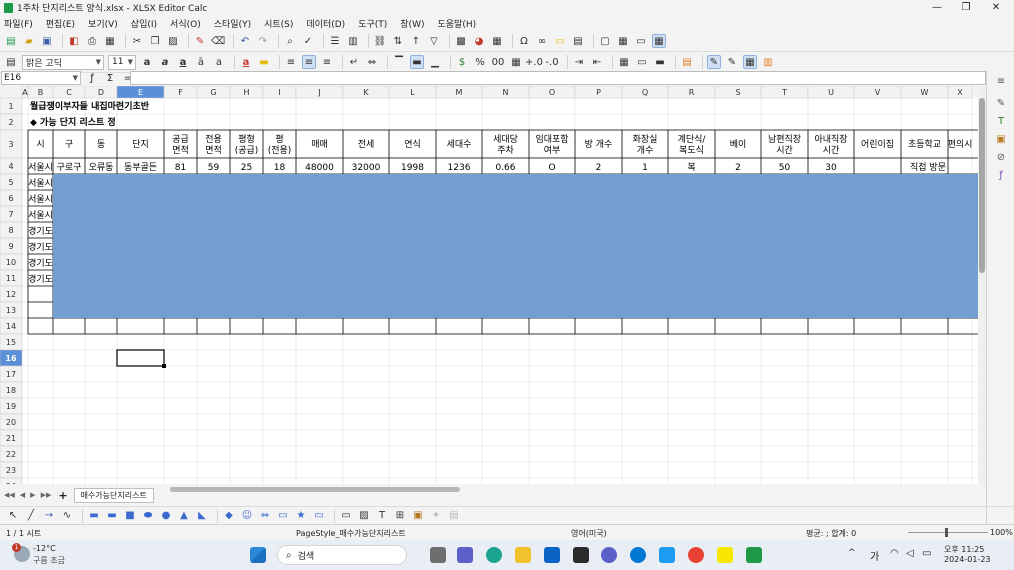  Describe the element at coordinates (785, 168) in the screenshot. I see `table-cell: 50` at that location.